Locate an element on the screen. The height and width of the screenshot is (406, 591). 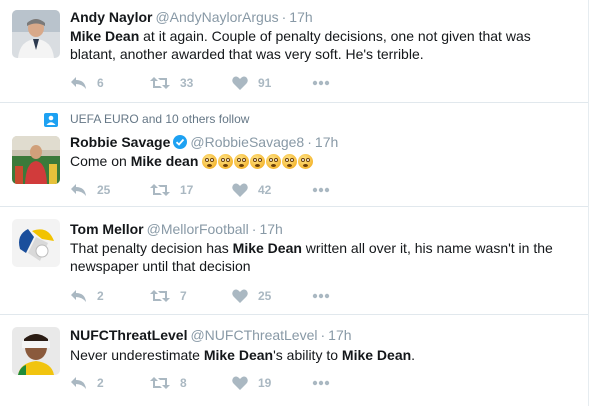
tweet-actions: 25 17 42 is located at coordinates (230, 190).